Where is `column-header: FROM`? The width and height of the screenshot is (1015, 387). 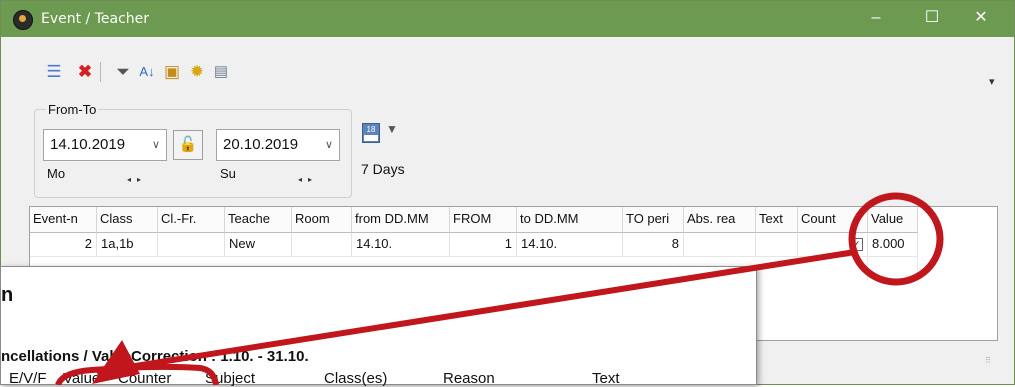
column-header: FROM is located at coordinates (483, 220).